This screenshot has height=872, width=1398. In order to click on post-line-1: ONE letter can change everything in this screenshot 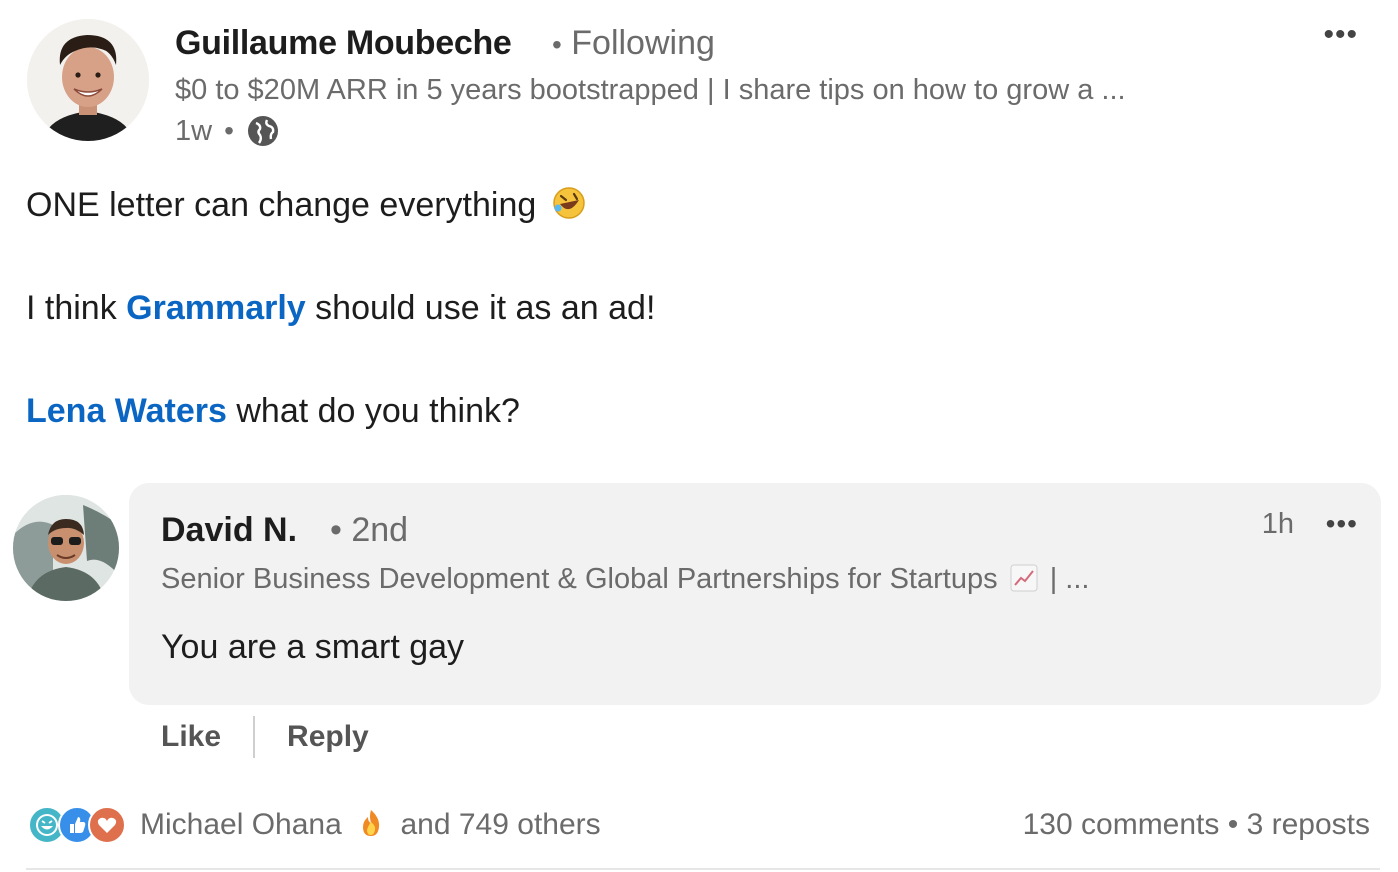, I will do `click(306, 205)`.